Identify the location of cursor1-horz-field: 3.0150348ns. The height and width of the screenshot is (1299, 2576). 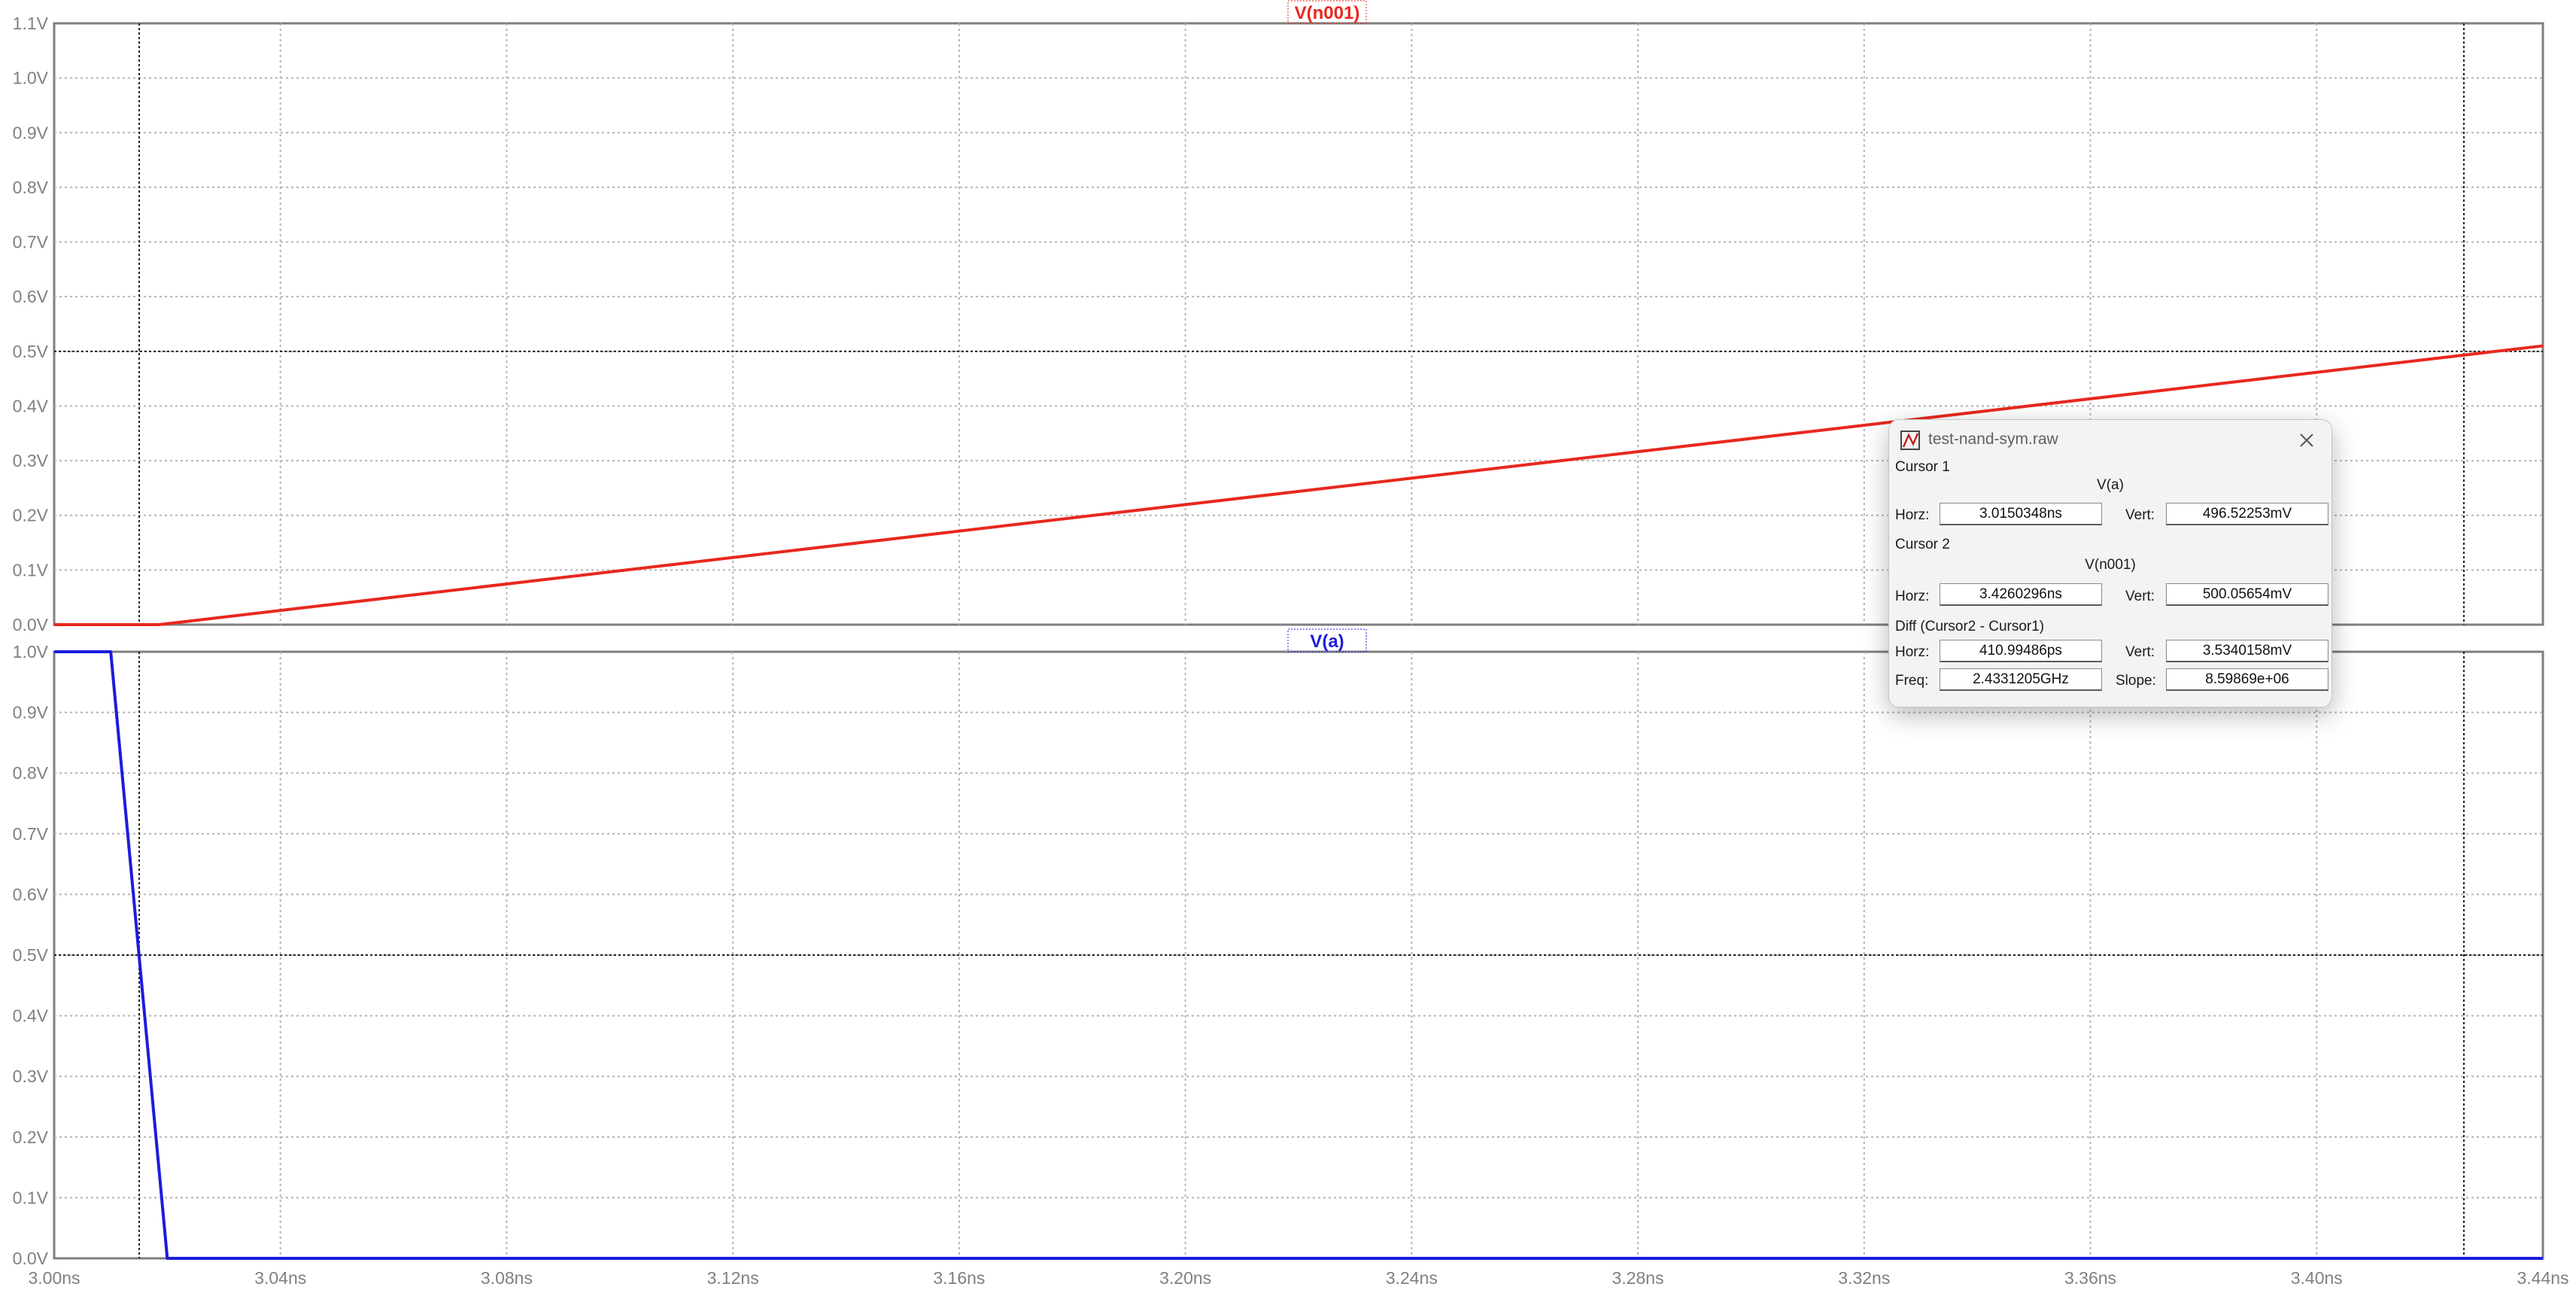
(2021, 514).